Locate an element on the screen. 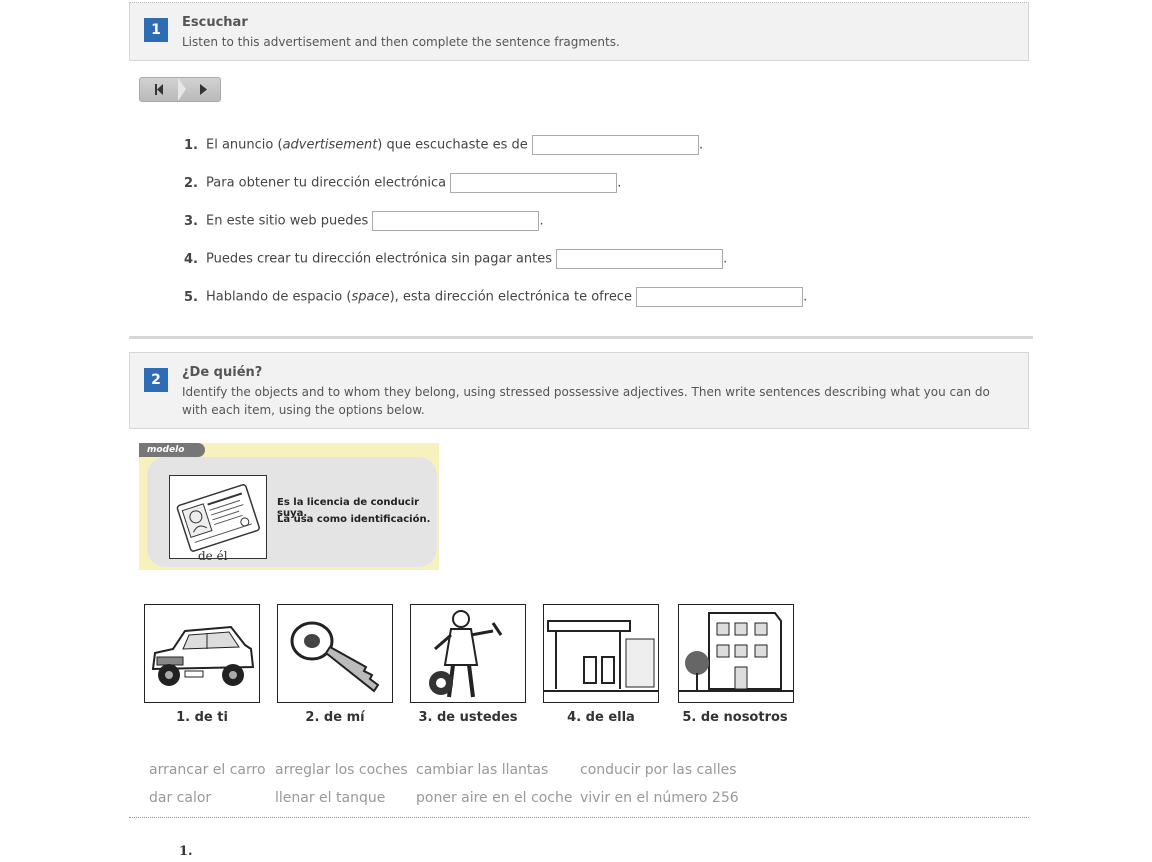 The image size is (1152, 862). activity-title: ¿De quién? is located at coordinates (222, 372).